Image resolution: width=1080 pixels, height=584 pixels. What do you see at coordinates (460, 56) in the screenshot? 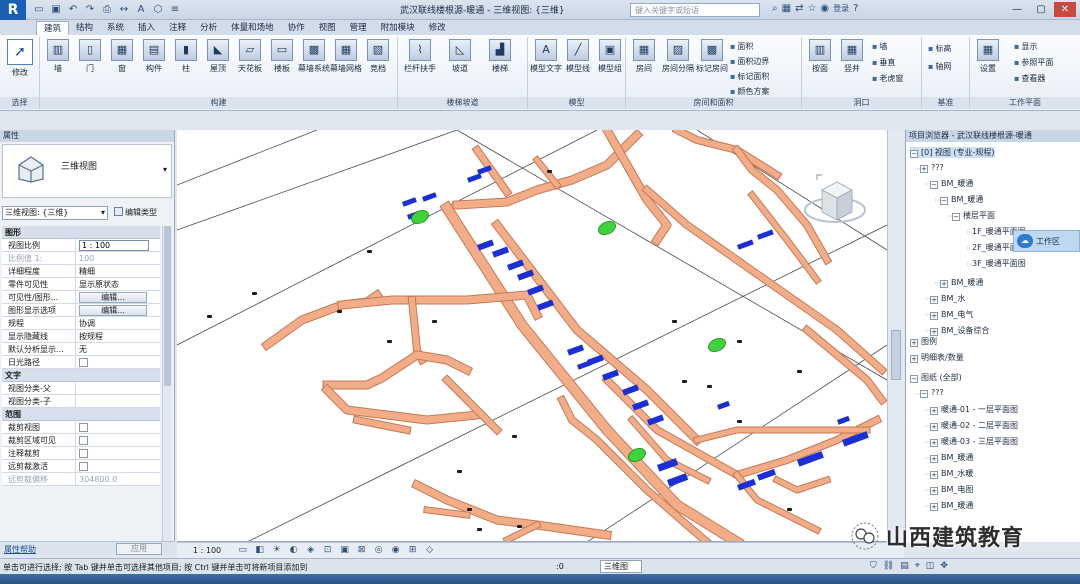
I see `ribbon-button-circulation: ◺ 坡道` at bounding box center [460, 56].